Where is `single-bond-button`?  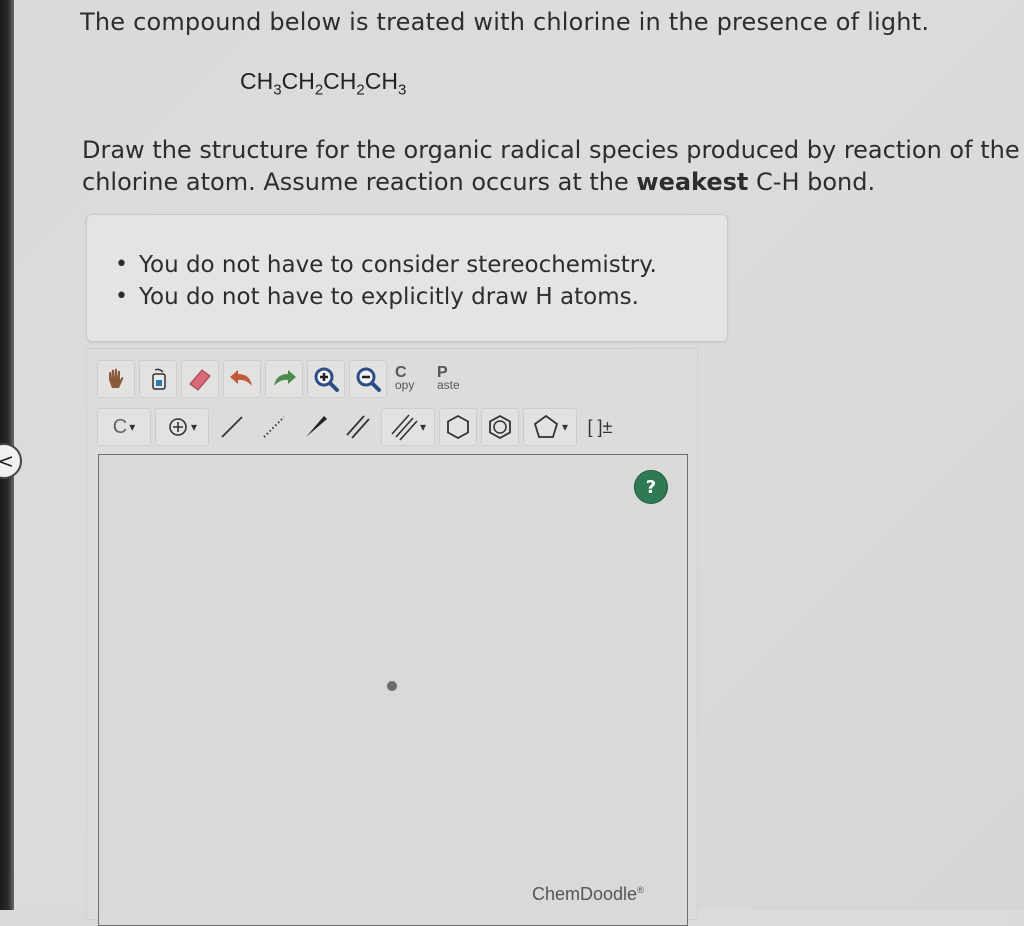 single-bond-button is located at coordinates (232, 427).